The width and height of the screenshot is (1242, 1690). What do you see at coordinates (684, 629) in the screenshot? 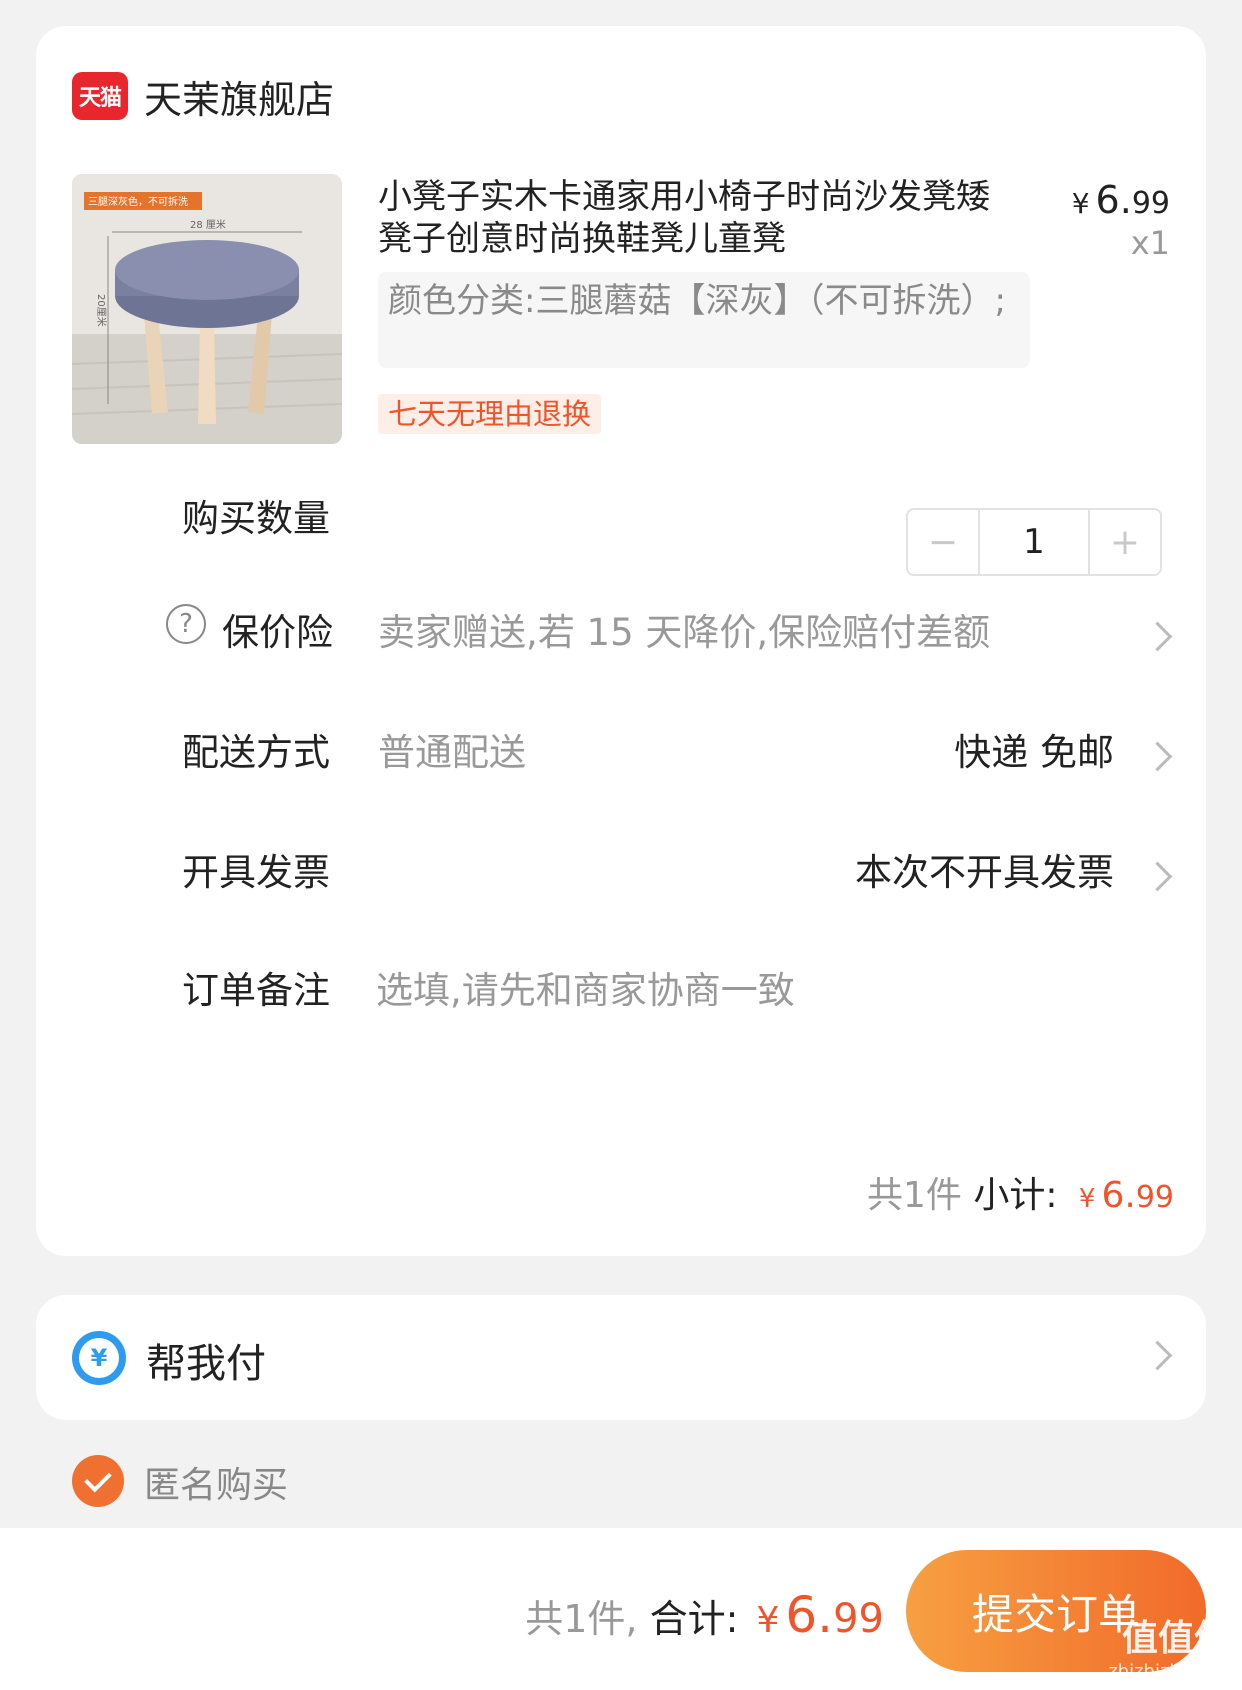
I see `insurance-text: 卖家赠送,若 15 天降价,保险赔付差额` at bounding box center [684, 629].